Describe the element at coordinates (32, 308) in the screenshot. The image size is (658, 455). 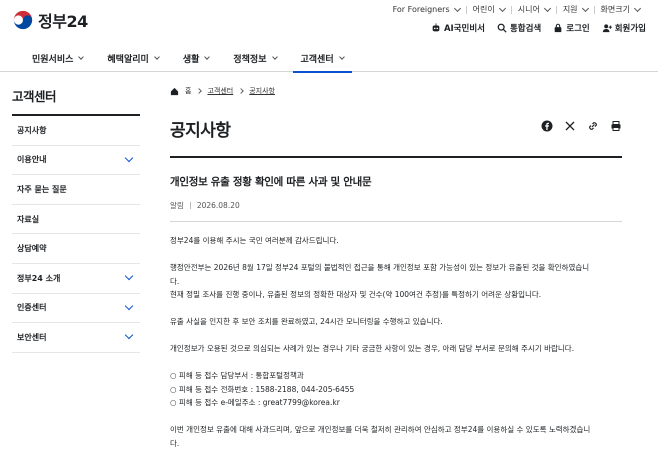
I see `sidebar-item-label: 인증센터` at that location.